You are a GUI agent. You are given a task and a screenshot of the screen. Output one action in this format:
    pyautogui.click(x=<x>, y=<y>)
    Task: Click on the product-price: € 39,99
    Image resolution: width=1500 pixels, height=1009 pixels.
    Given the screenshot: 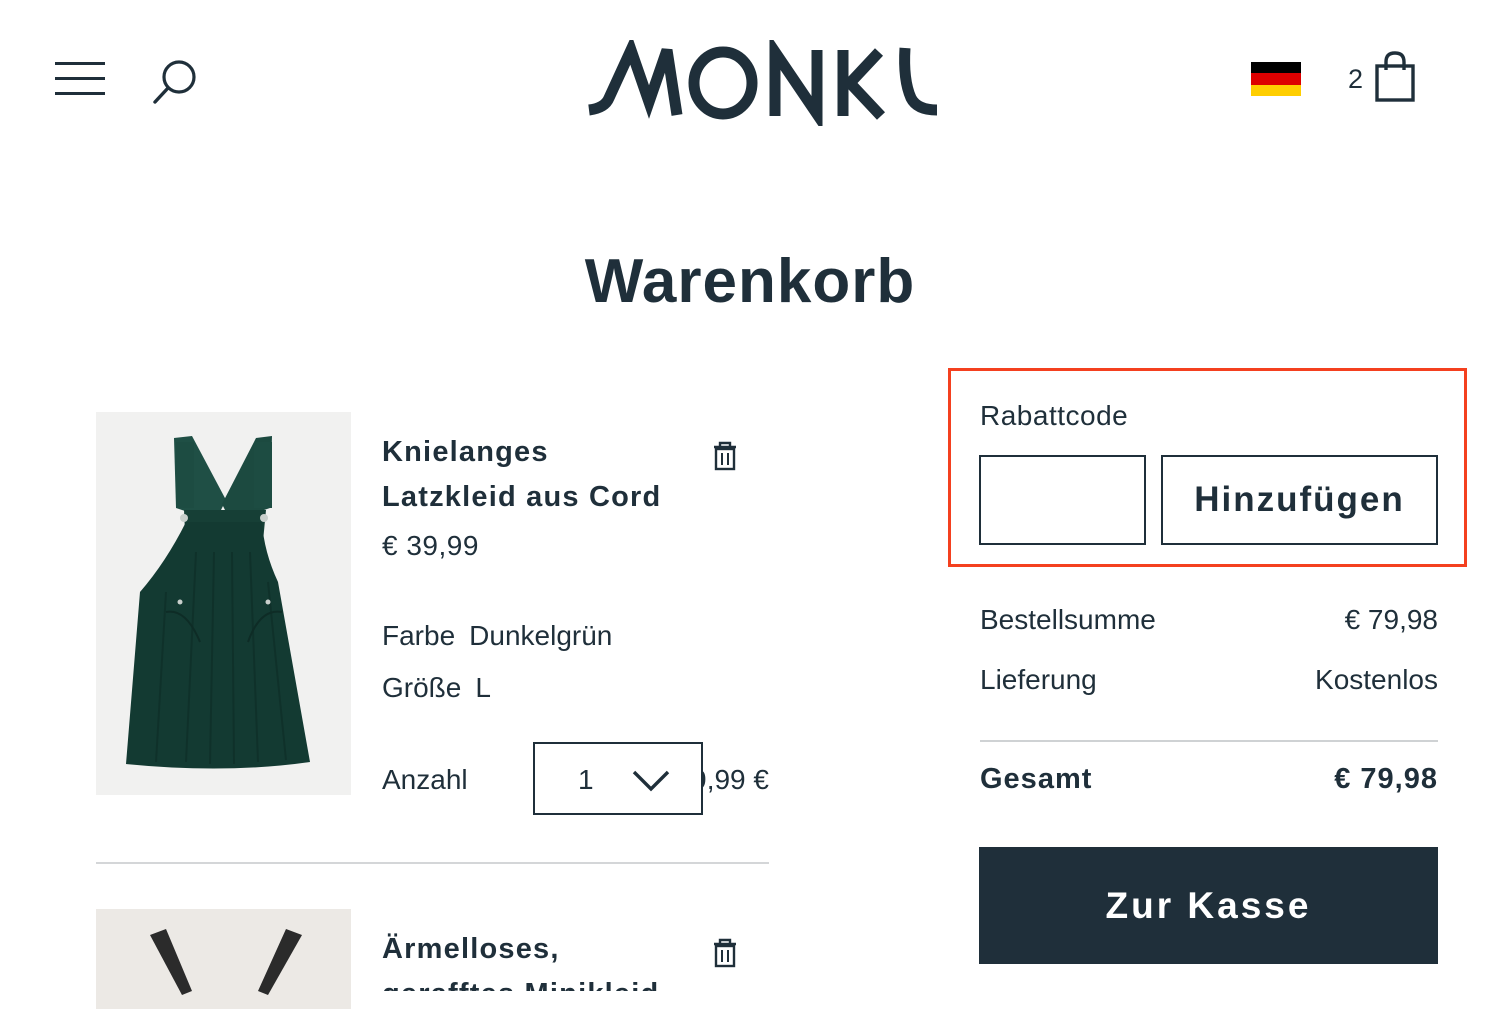 What is the action you would take?
    pyautogui.click(x=430, y=545)
    